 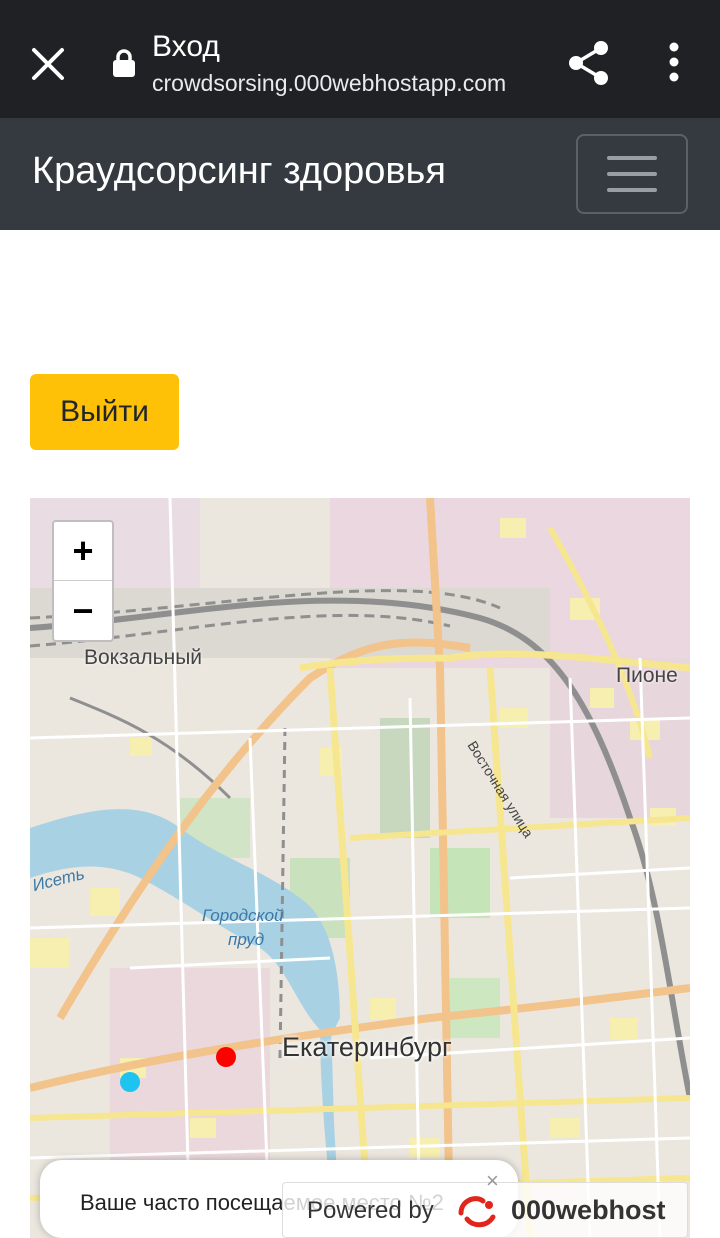 What do you see at coordinates (246, 939) in the screenshot?
I see `map-label-pond-line2: пруд` at bounding box center [246, 939].